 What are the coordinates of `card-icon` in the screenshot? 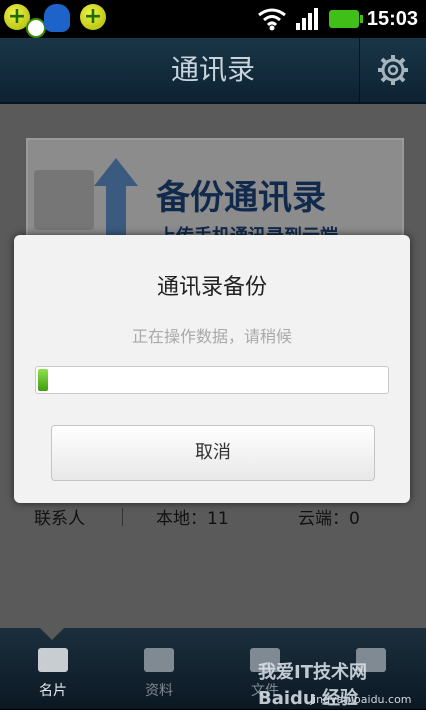 It's located at (53, 660).